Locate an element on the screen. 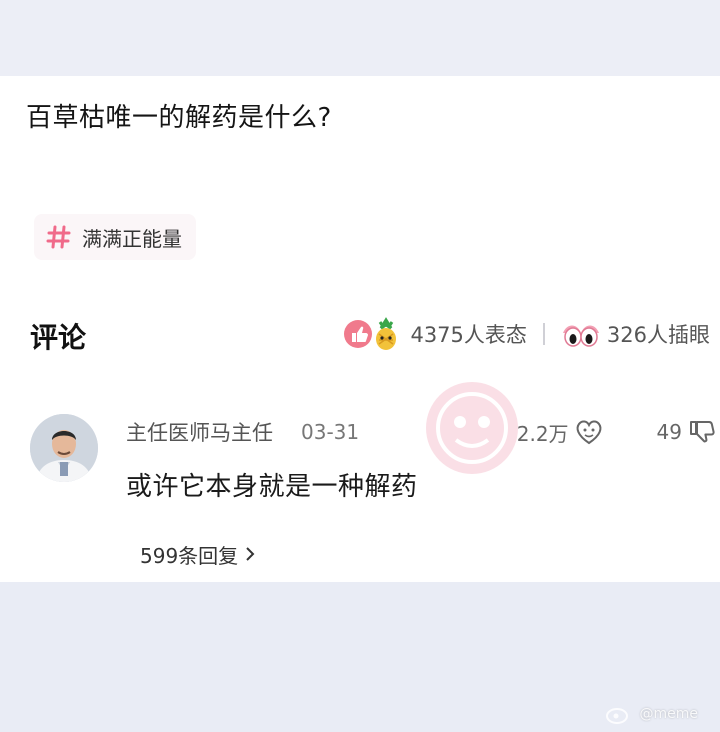 The width and height of the screenshot is (720, 732). question-title: 百草枯唯一的解药是什么? is located at coordinates (179, 118).